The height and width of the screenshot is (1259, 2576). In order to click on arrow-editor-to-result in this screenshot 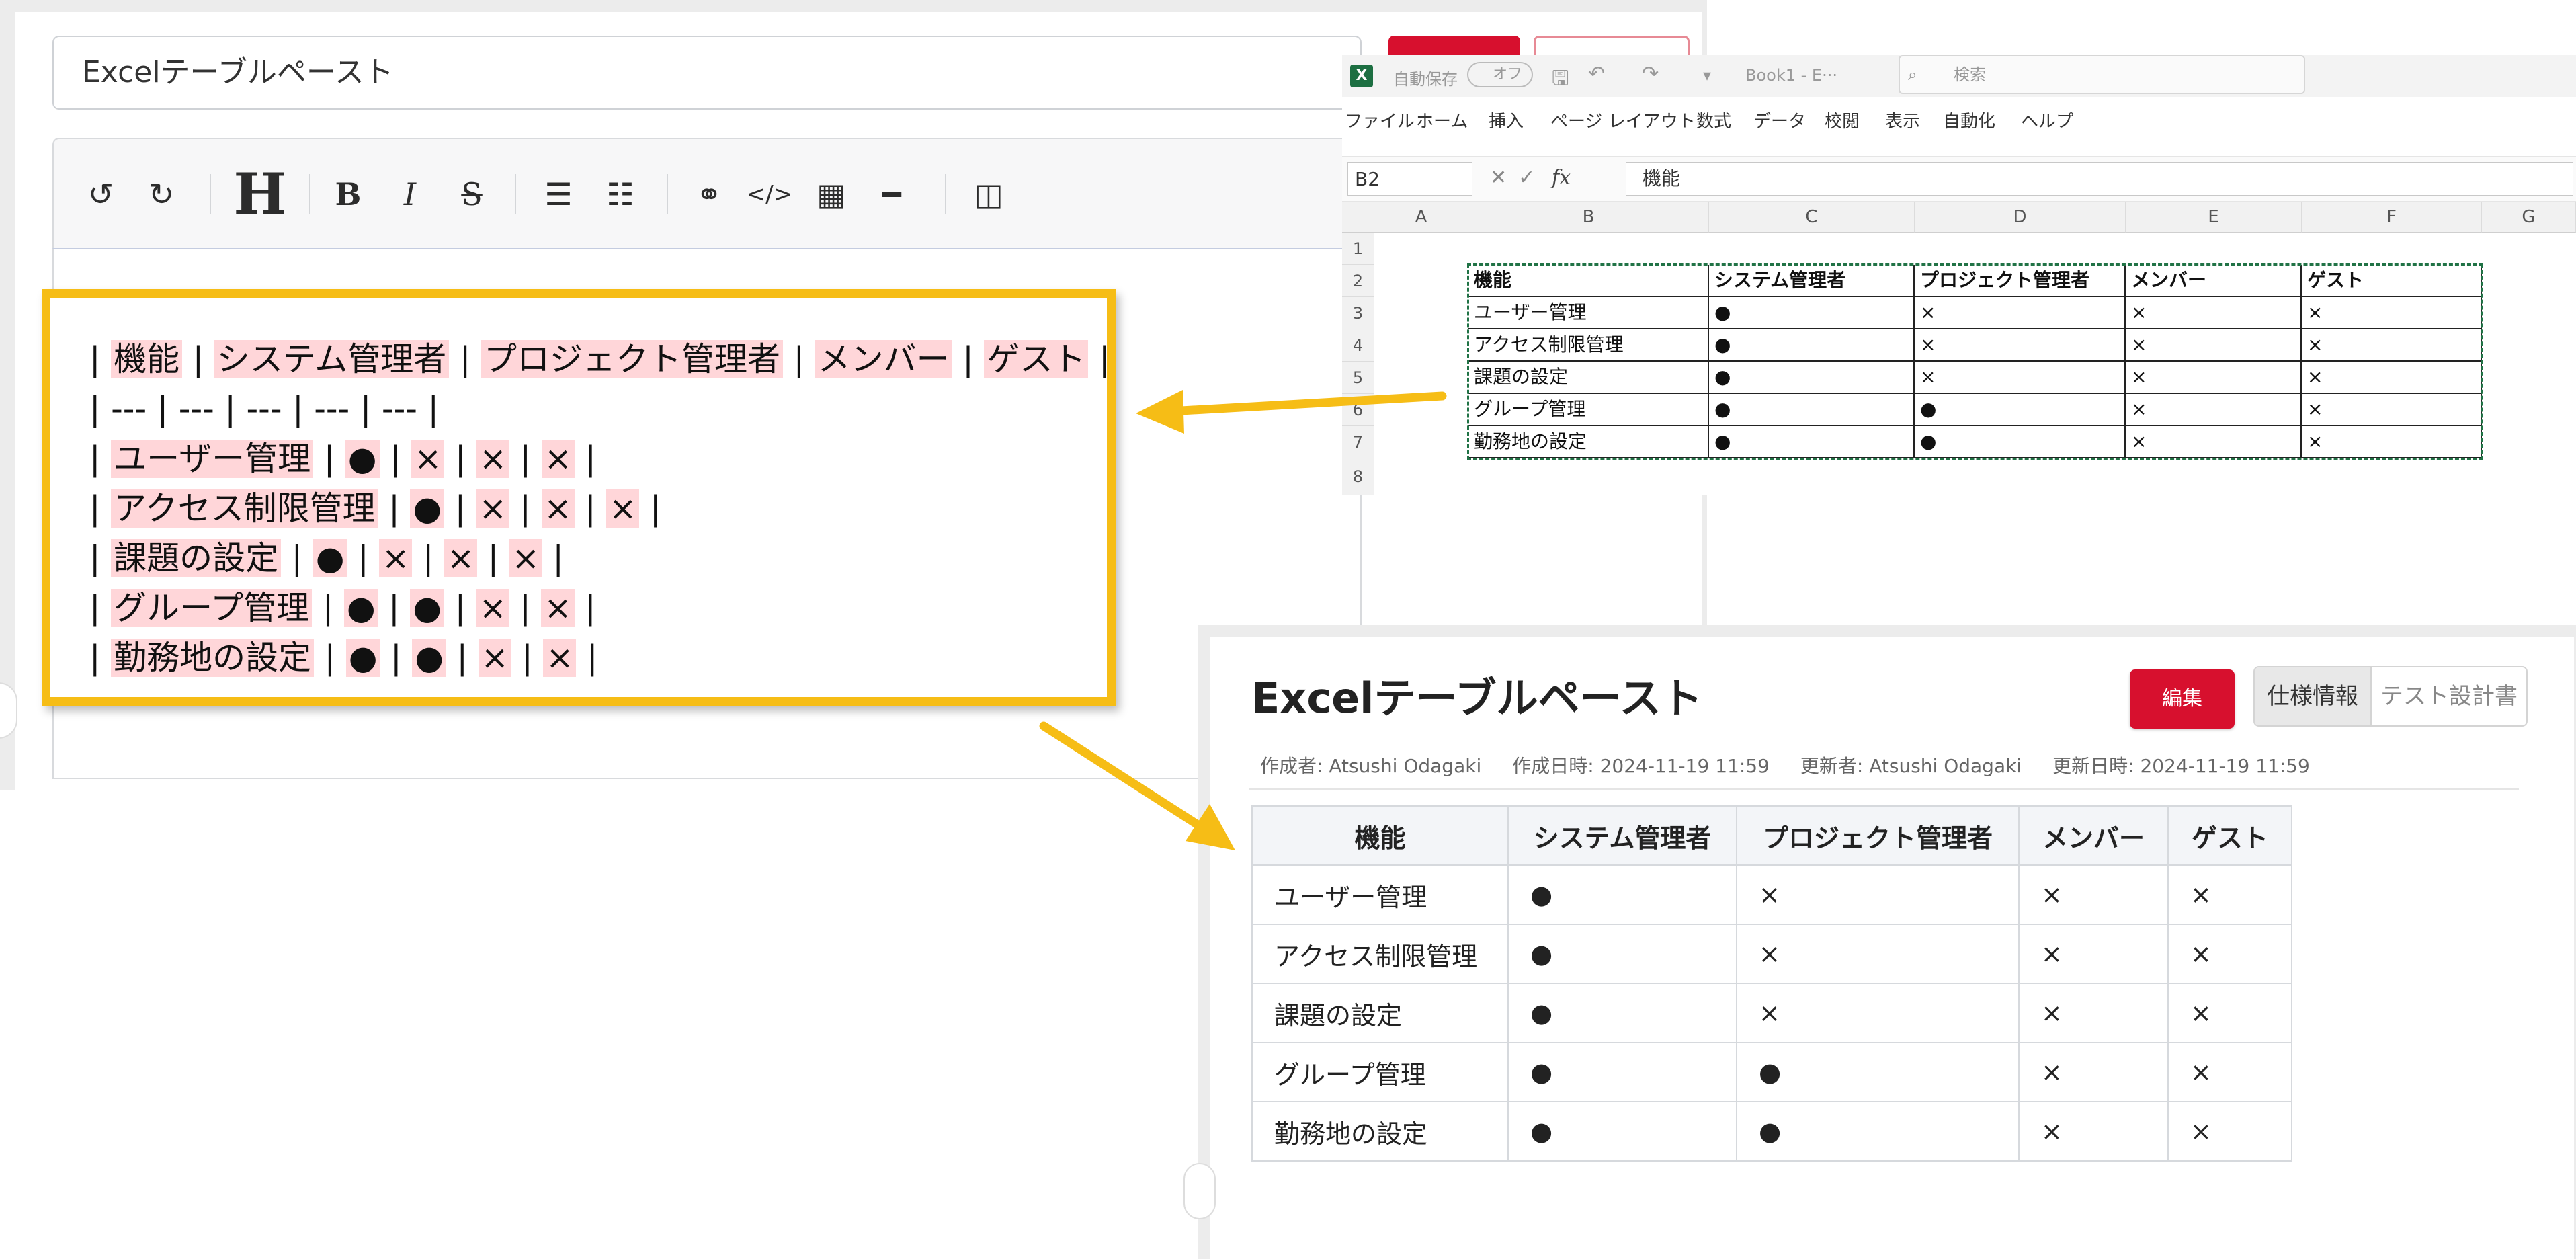, I will do `click(1137, 786)`.